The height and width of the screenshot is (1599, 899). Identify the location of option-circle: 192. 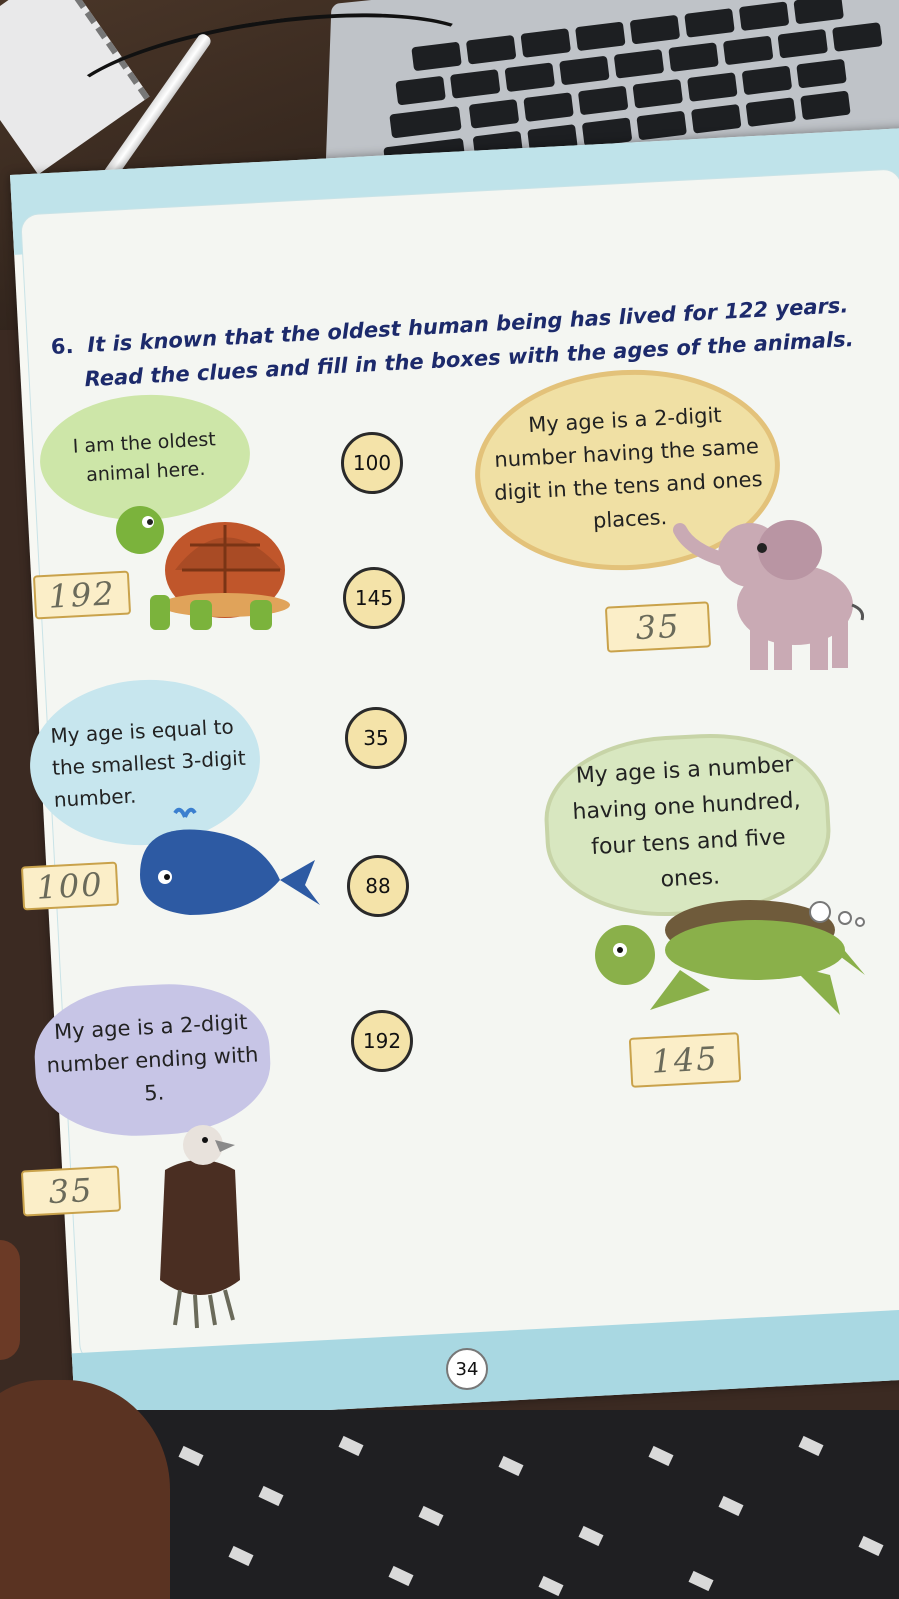
(382, 1041).